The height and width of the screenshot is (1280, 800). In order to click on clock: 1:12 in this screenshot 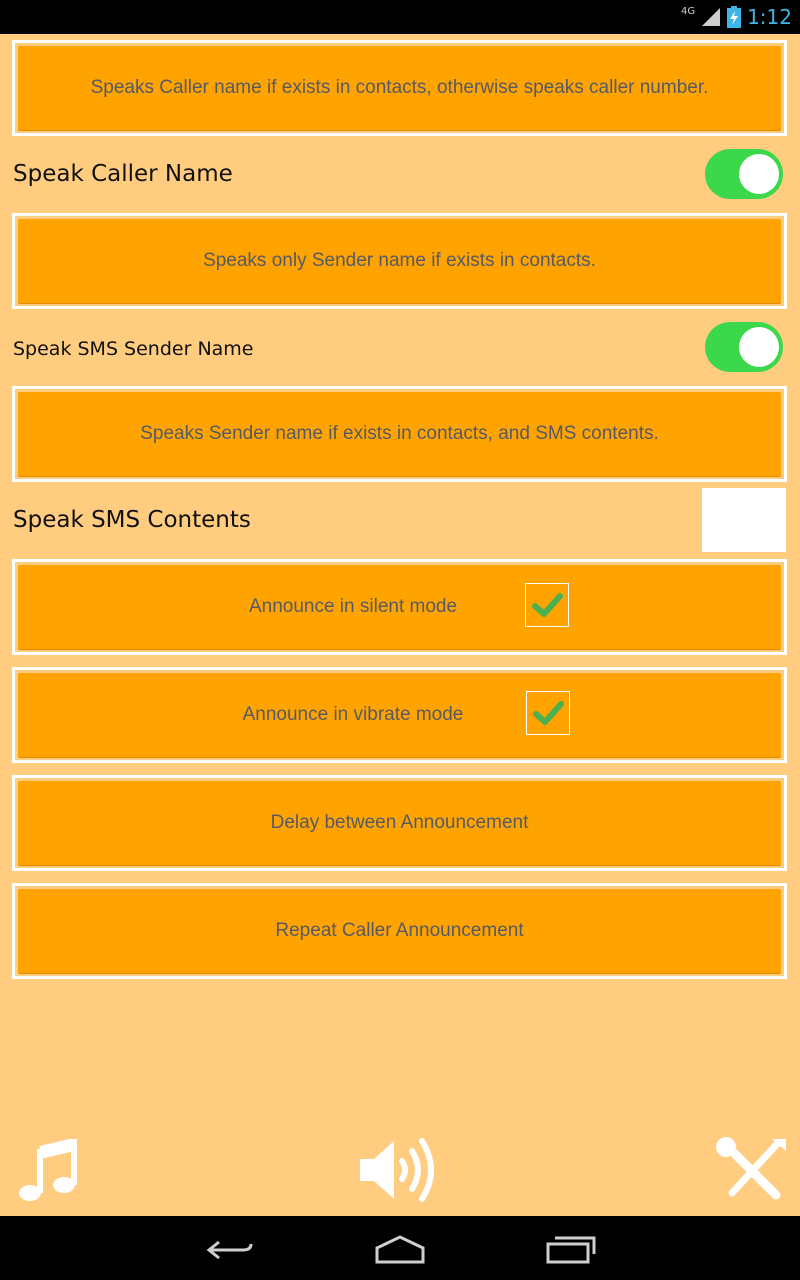, I will do `click(769, 17)`.